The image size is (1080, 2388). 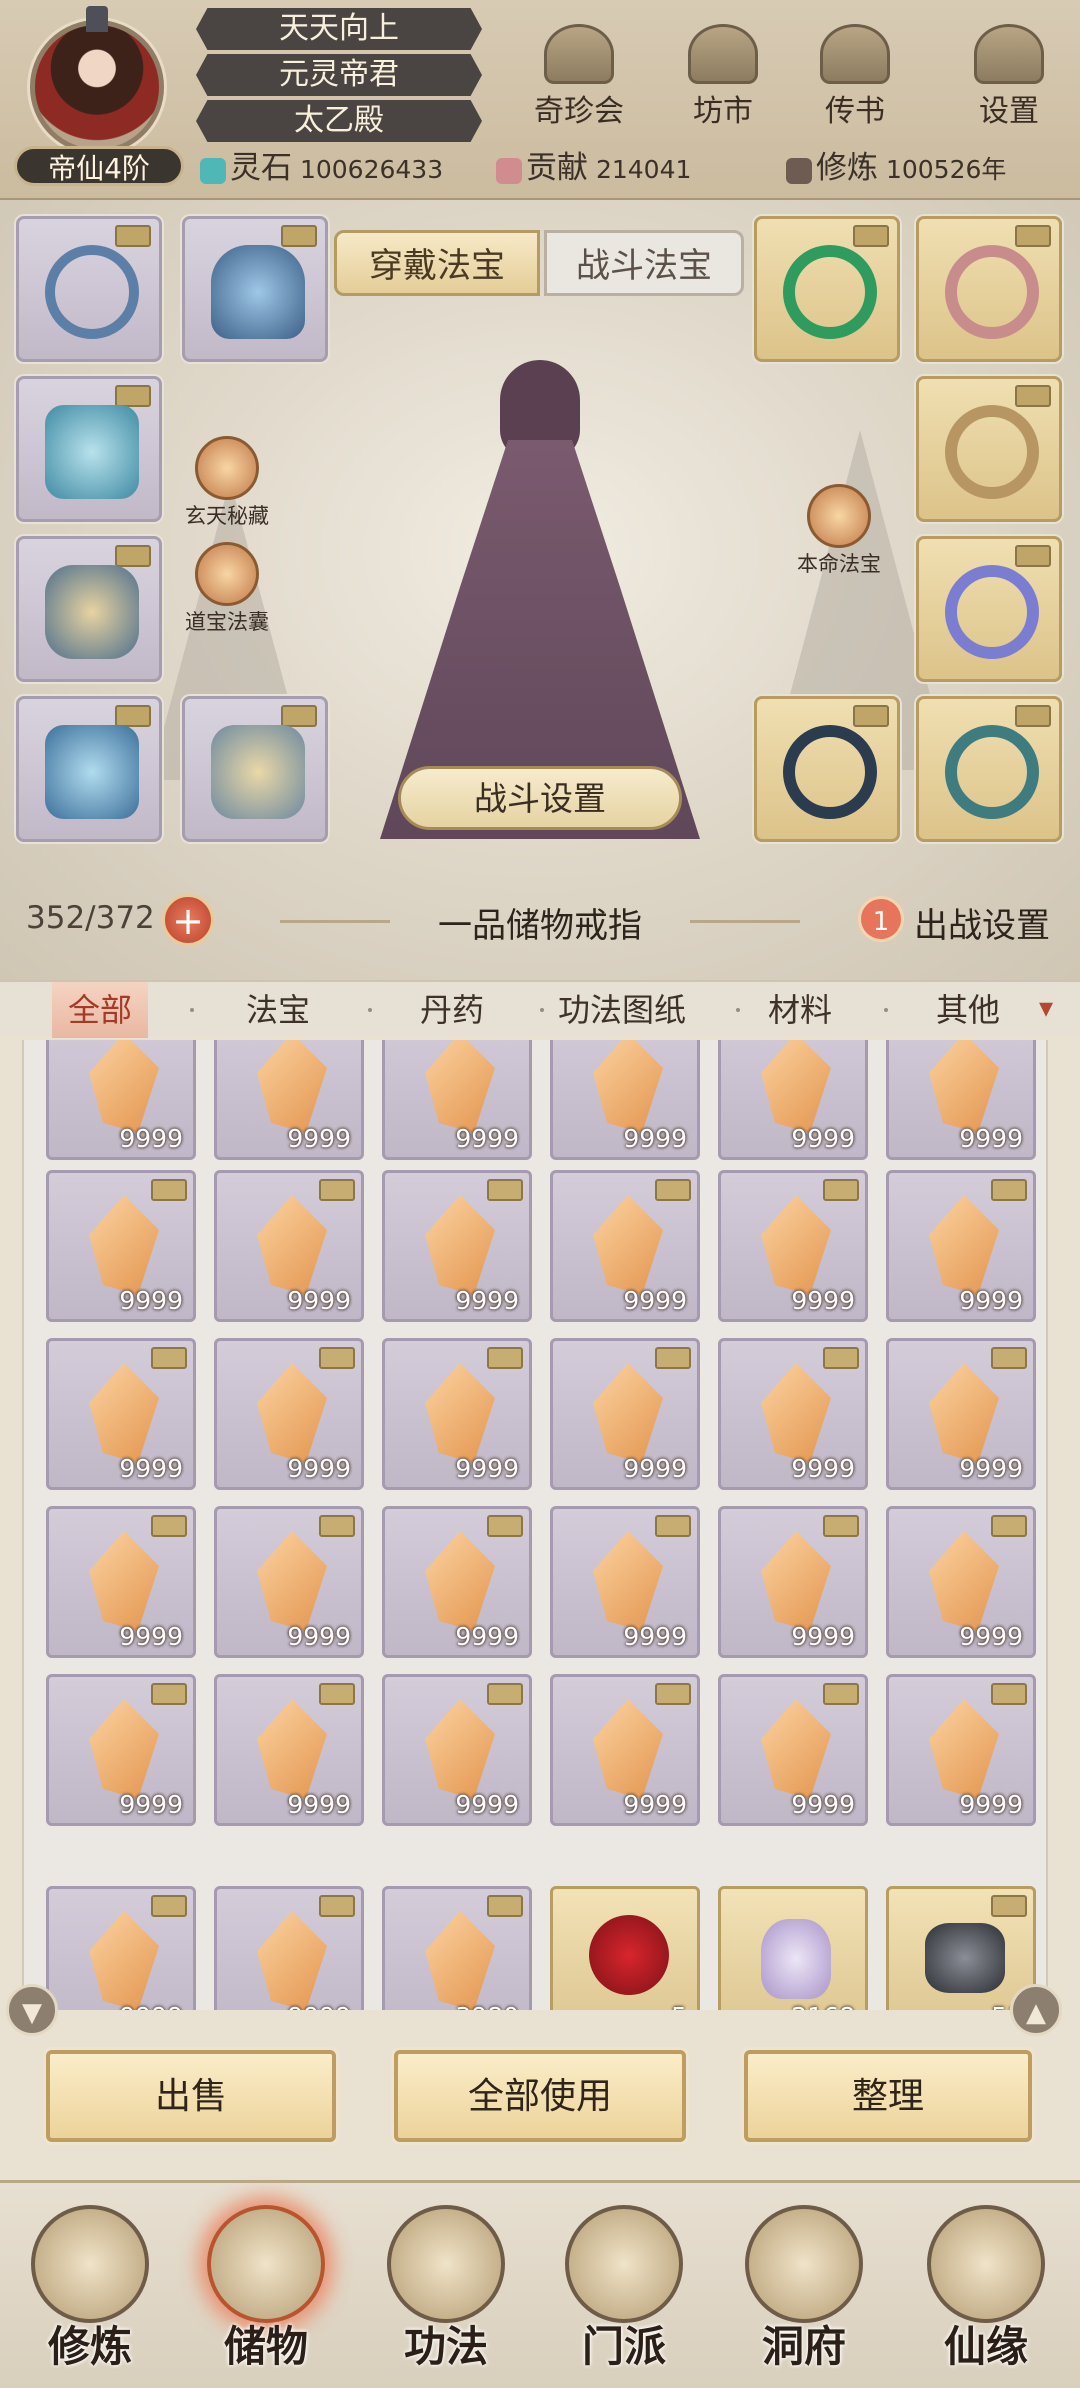 I want to click on tab-fabao: 法宝, so click(x=278, y=1010).